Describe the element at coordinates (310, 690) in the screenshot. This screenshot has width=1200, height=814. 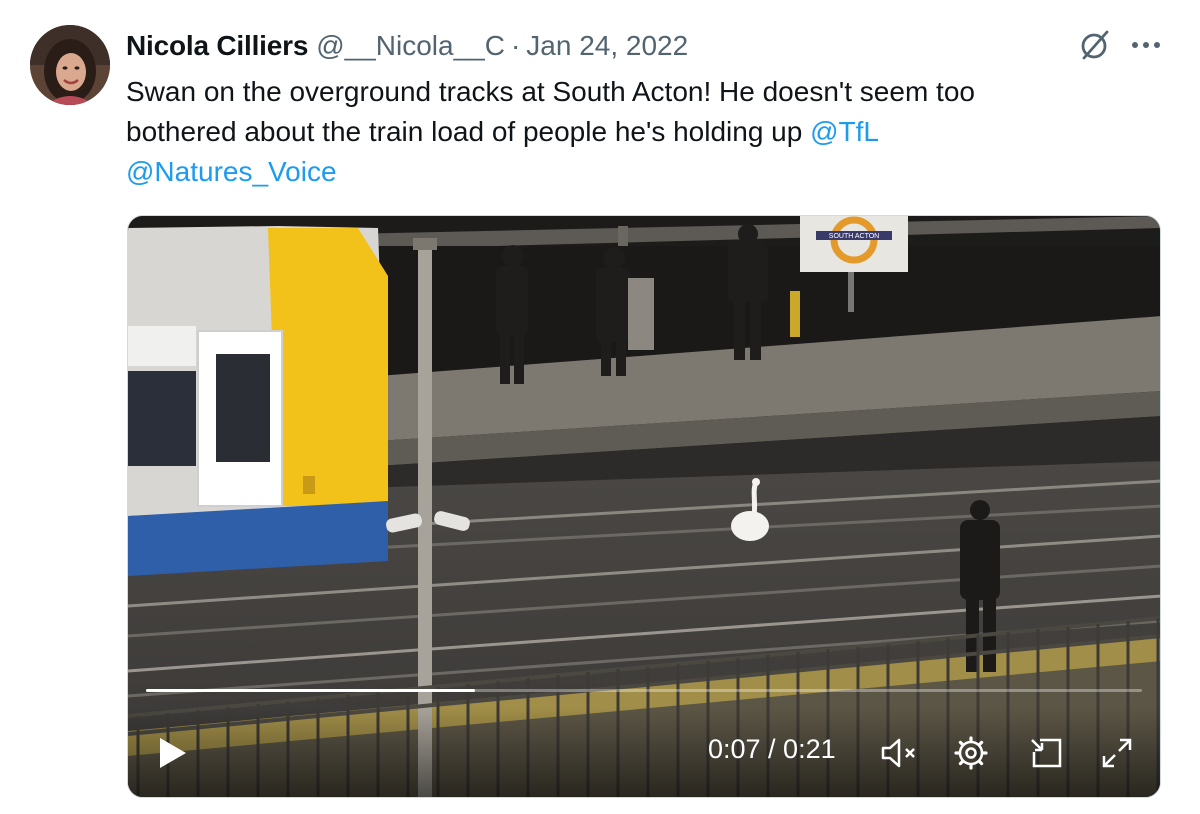
I see `video-progress-fill` at that location.